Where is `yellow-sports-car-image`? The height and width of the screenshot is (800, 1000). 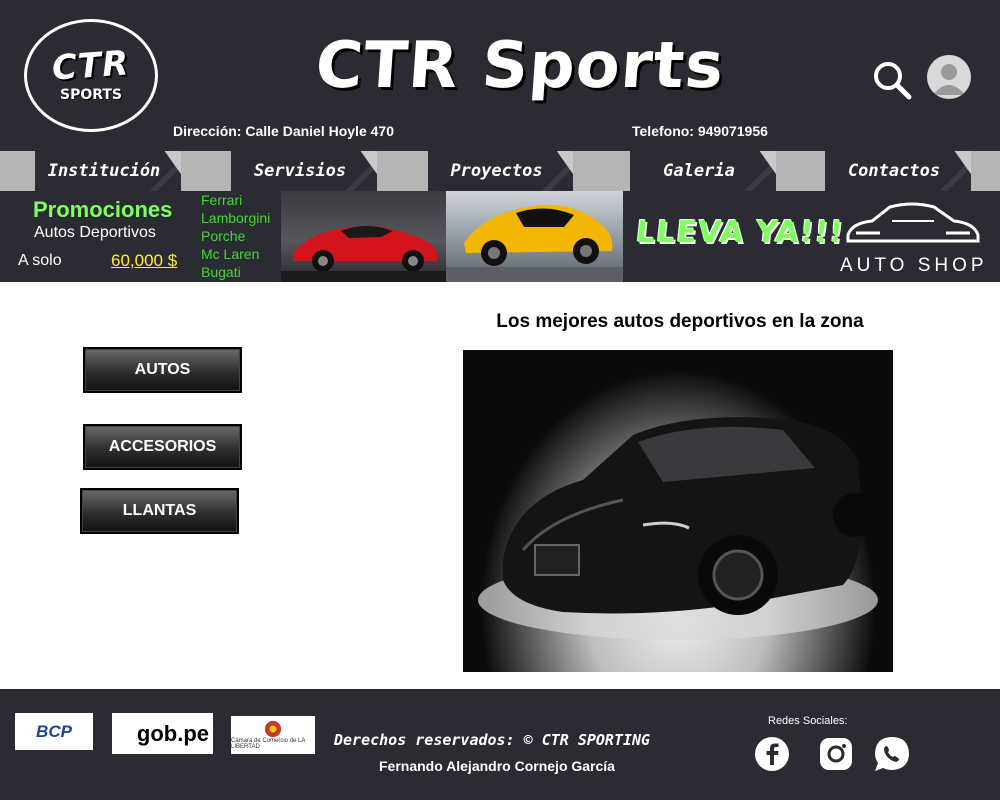 yellow-sports-car-image is located at coordinates (534, 236).